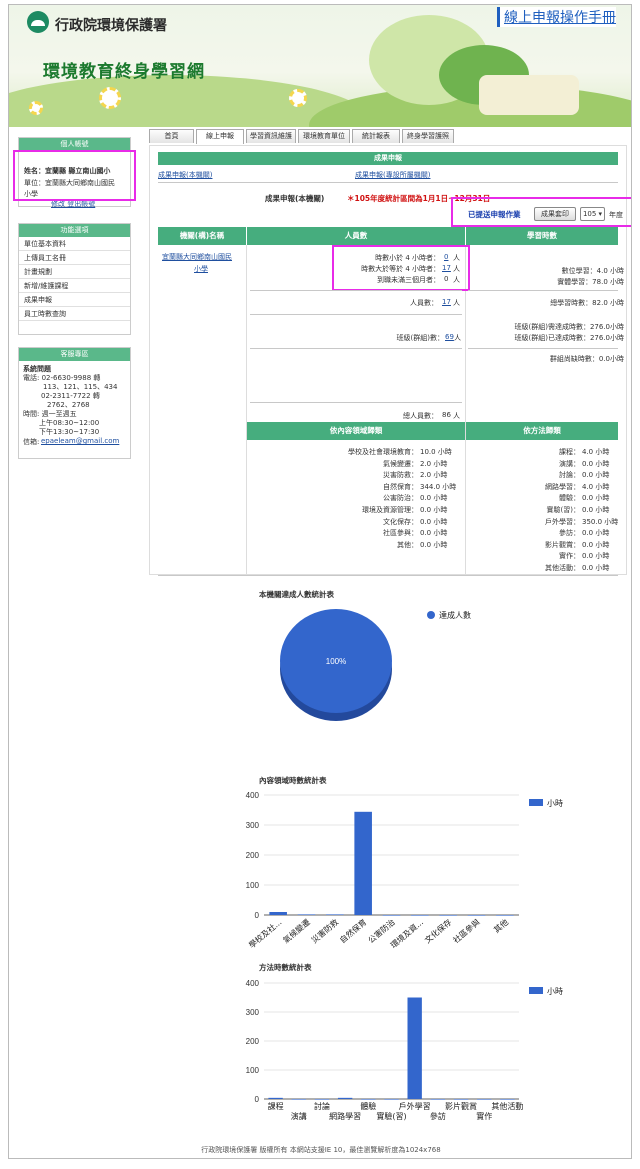  What do you see at coordinates (569, 556) in the screenshot?
I see `method-row-label: 實作：` at bounding box center [569, 556].